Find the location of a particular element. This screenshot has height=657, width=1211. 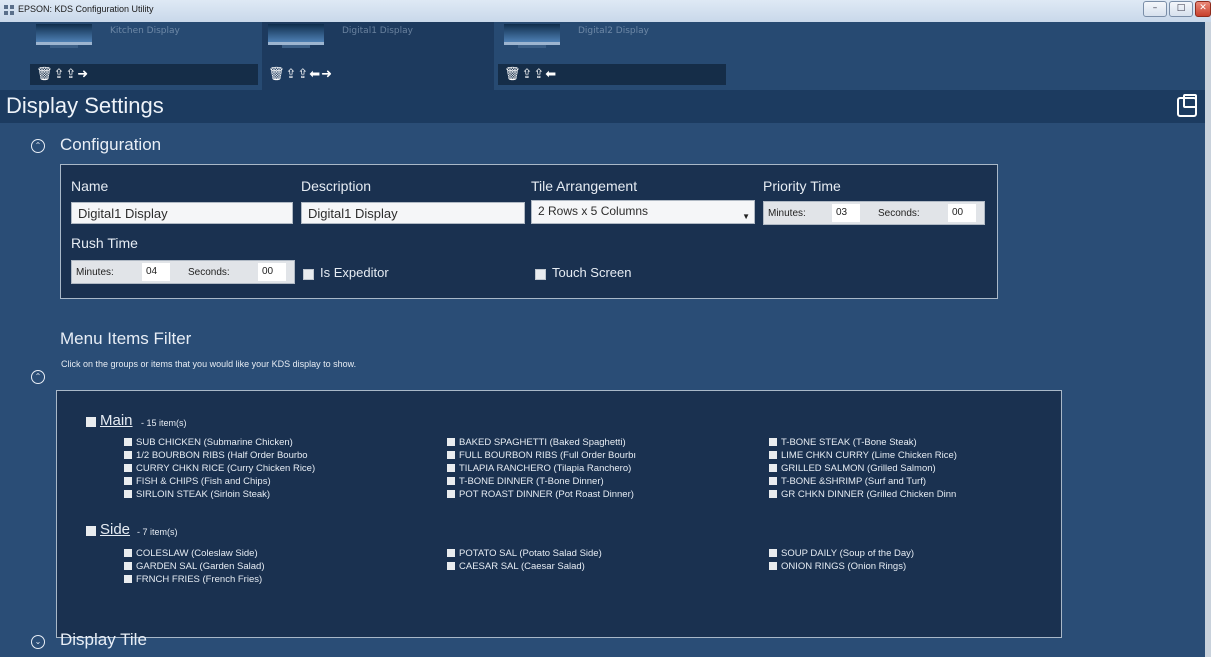

menu-item: BAKED SPAGHETTI (Baked Spaghetti) is located at coordinates (536, 442).